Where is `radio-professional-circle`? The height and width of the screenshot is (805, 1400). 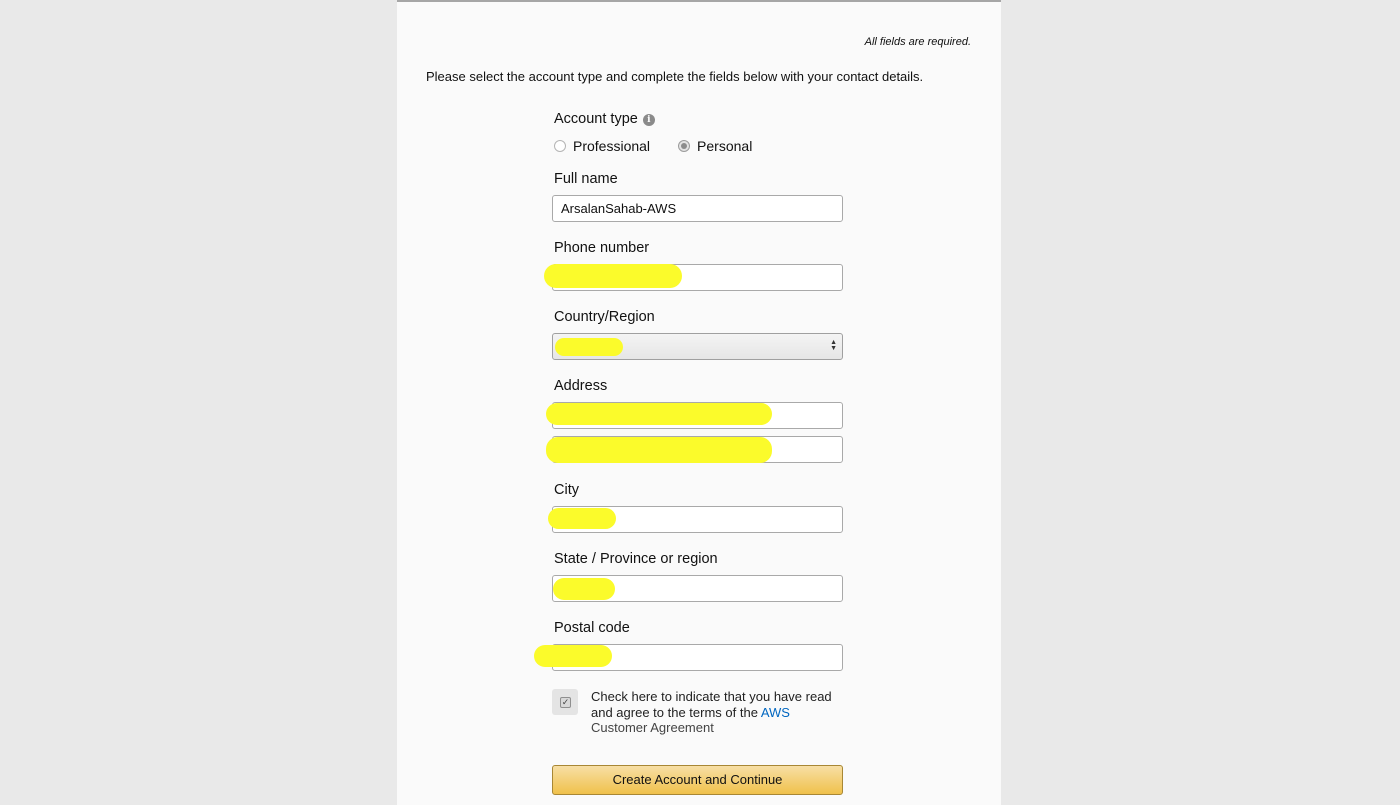
radio-professional-circle is located at coordinates (560, 146).